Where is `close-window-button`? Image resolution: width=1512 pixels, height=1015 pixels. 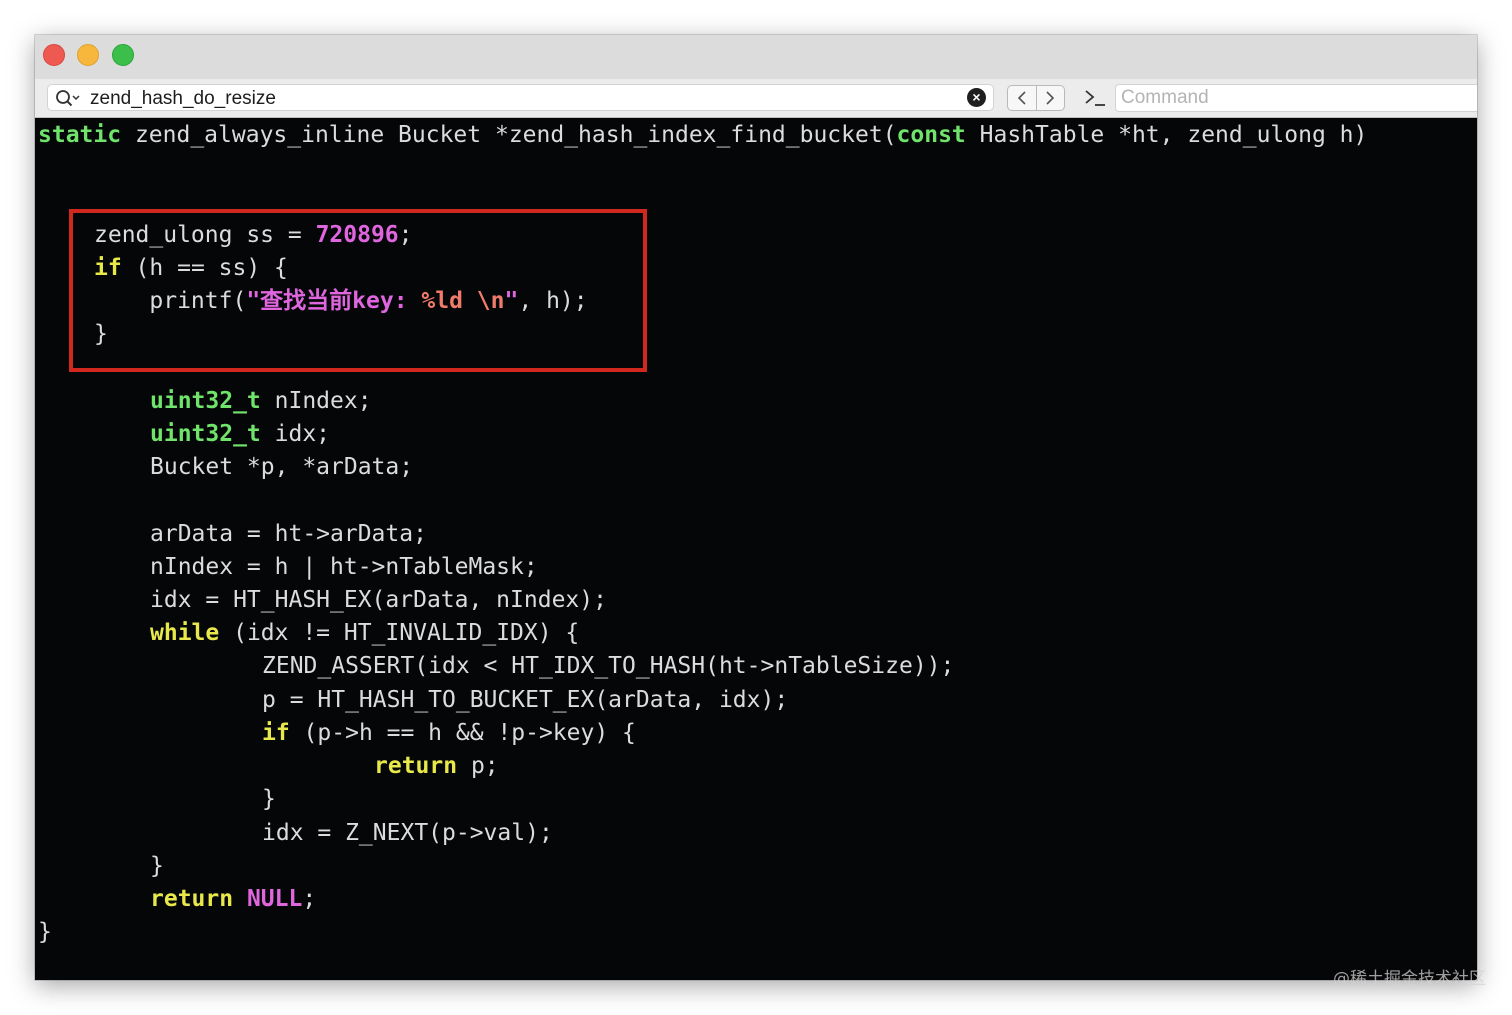
close-window-button is located at coordinates (54, 55).